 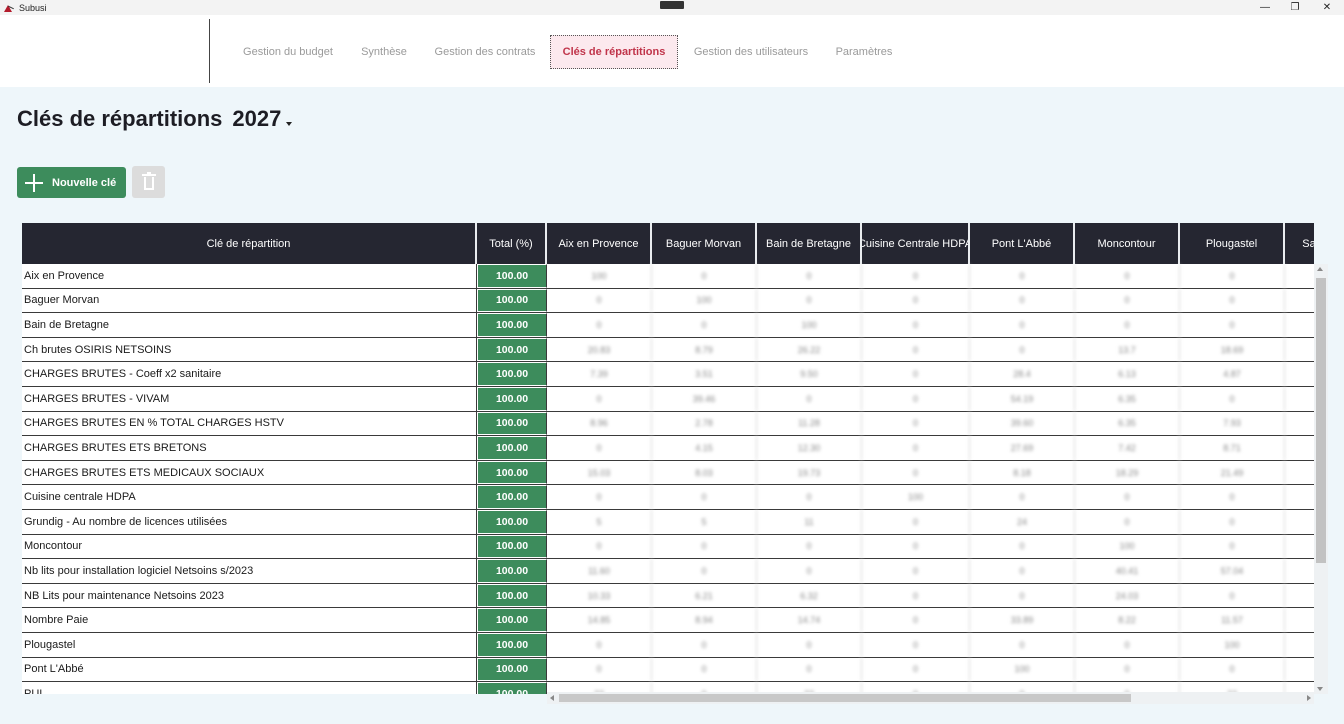 I want to click on tab-gestion-du-budget: Gestion du budget, so click(x=288, y=52).